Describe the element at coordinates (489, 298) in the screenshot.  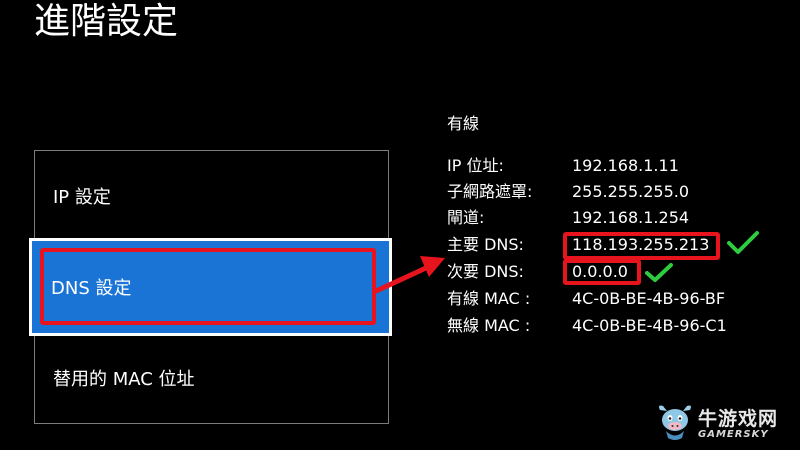
I see `info-label: 有線 MAC :` at that location.